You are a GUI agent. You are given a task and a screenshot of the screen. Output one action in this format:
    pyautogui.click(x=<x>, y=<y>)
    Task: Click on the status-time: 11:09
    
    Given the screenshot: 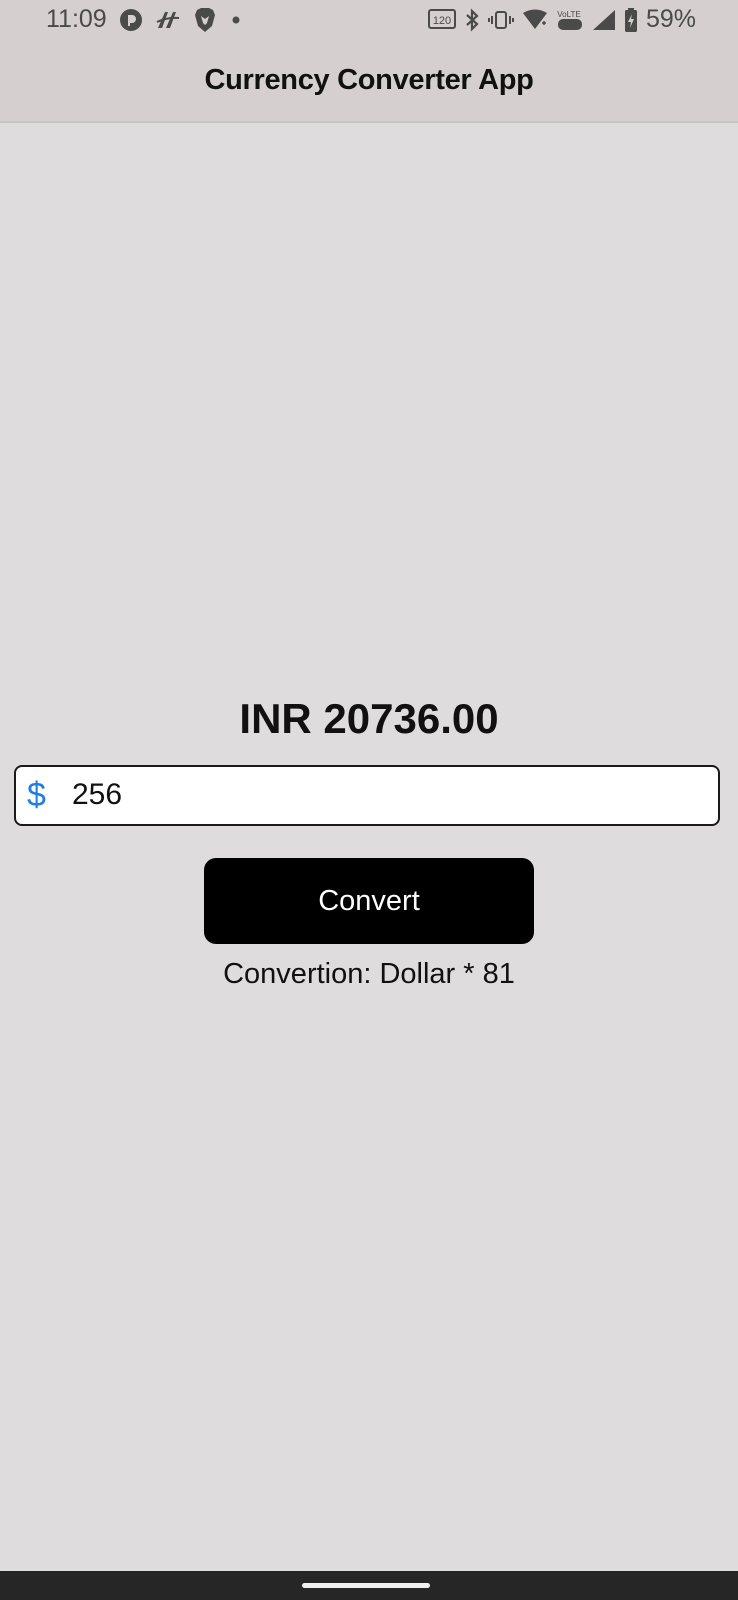 What is the action you would take?
    pyautogui.click(x=76, y=19)
    